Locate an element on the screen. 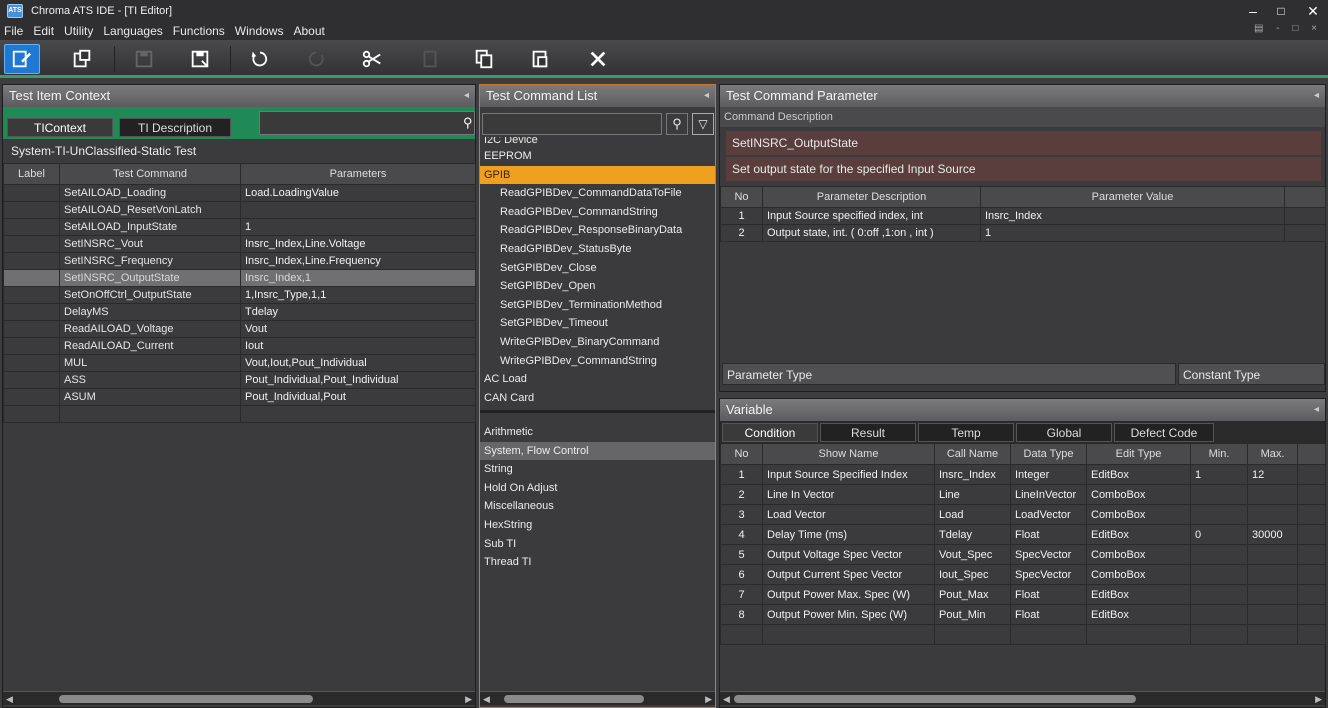 The image size is (1328, 708). test-command-cell: SetINSRC_Vout is located at coordinates (150, 244).